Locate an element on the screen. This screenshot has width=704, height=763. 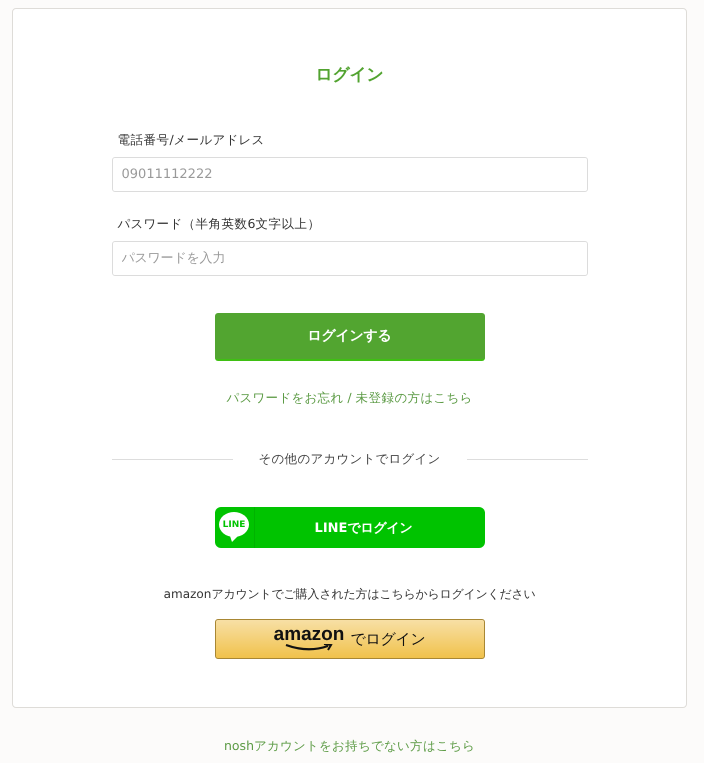
signup-link: noshアカウントをお持ちでない方はこちら is located at coordinates (349, 746).